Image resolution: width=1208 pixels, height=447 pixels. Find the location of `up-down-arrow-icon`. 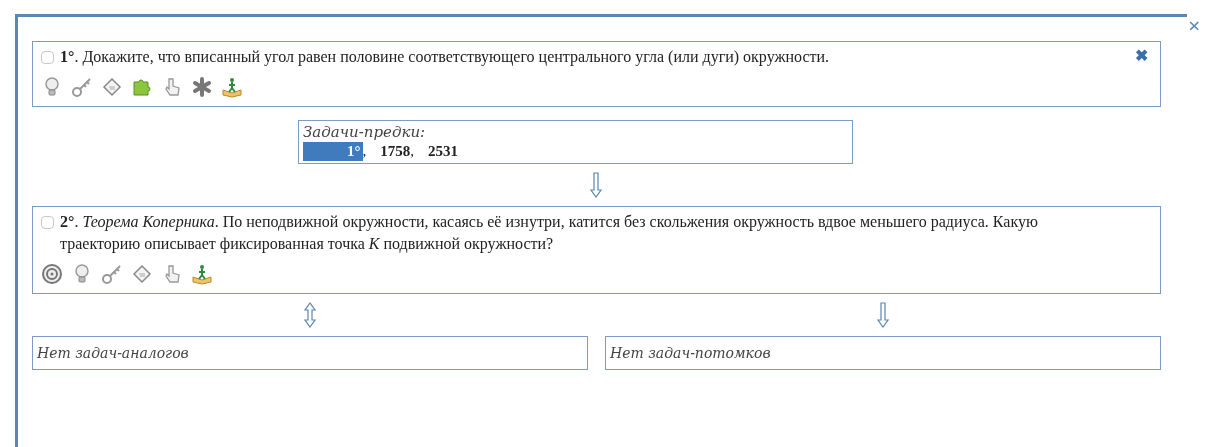

up-down-arrow-icon is located at coordinates (310, 315).